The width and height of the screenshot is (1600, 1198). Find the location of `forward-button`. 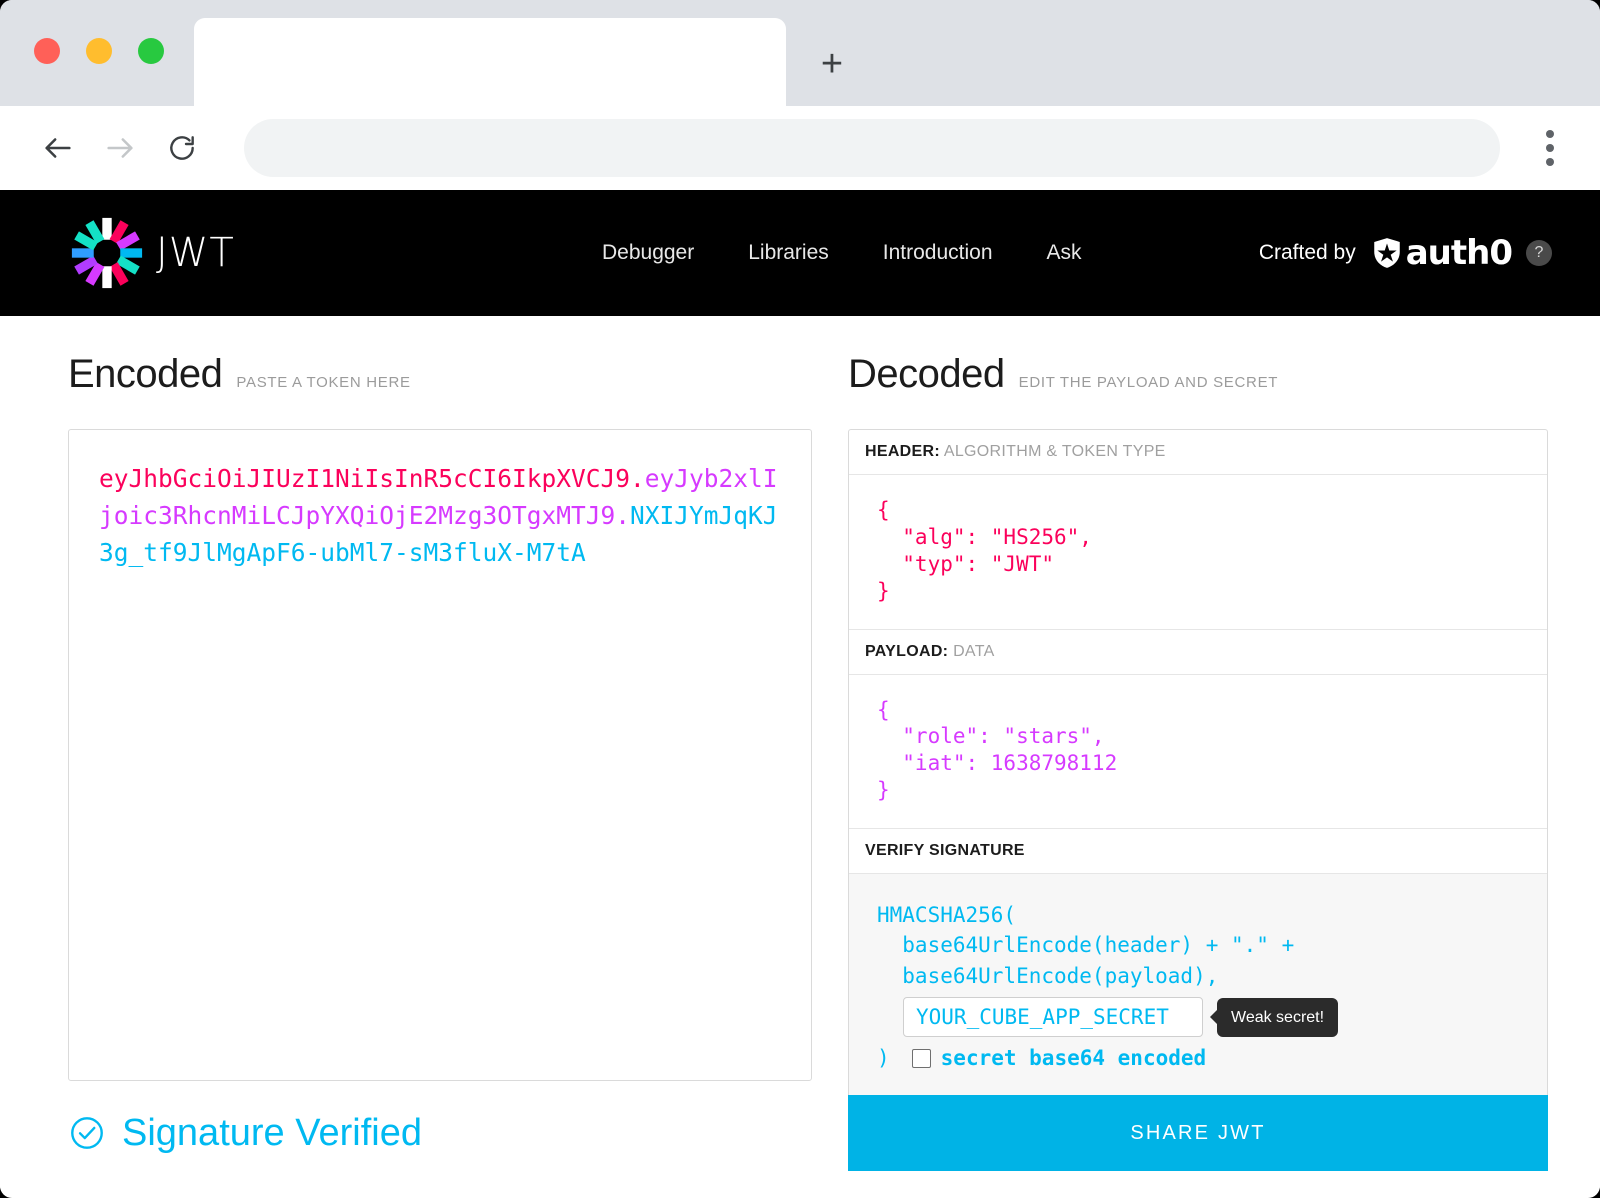

forward-button is located at coordinates (120, 148).